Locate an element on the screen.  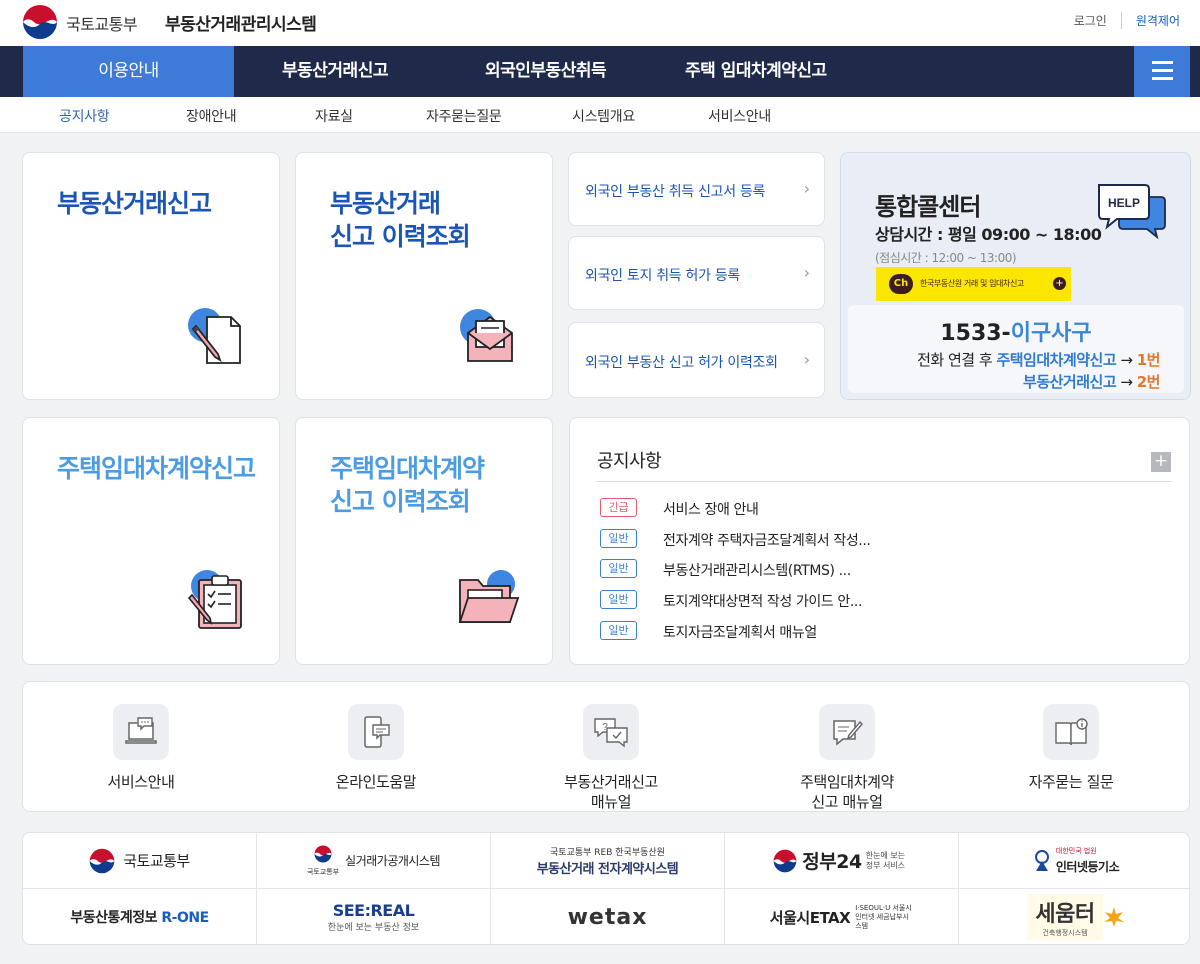
realestate-line-guide: 부동산거래신고 → 2번 is located at coordinates (1091, 381).